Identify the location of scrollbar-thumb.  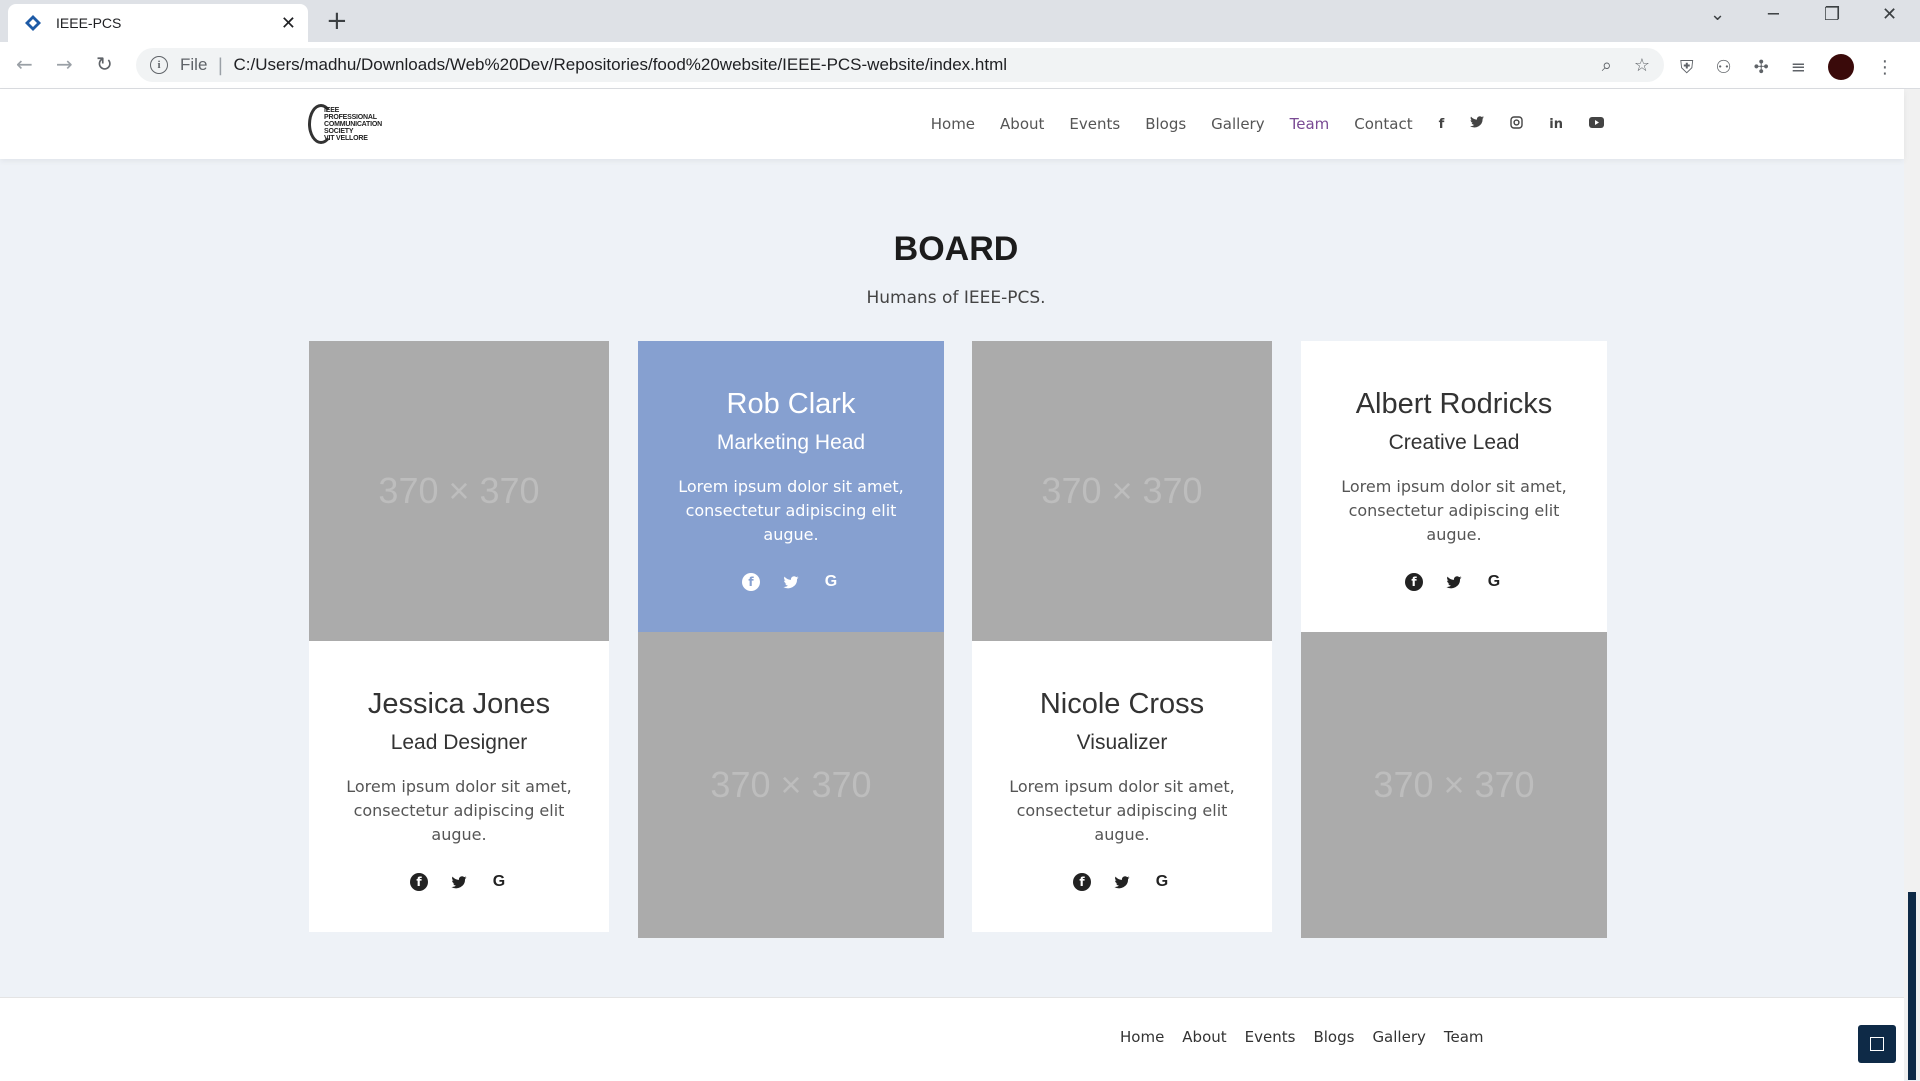
(1912, 986).